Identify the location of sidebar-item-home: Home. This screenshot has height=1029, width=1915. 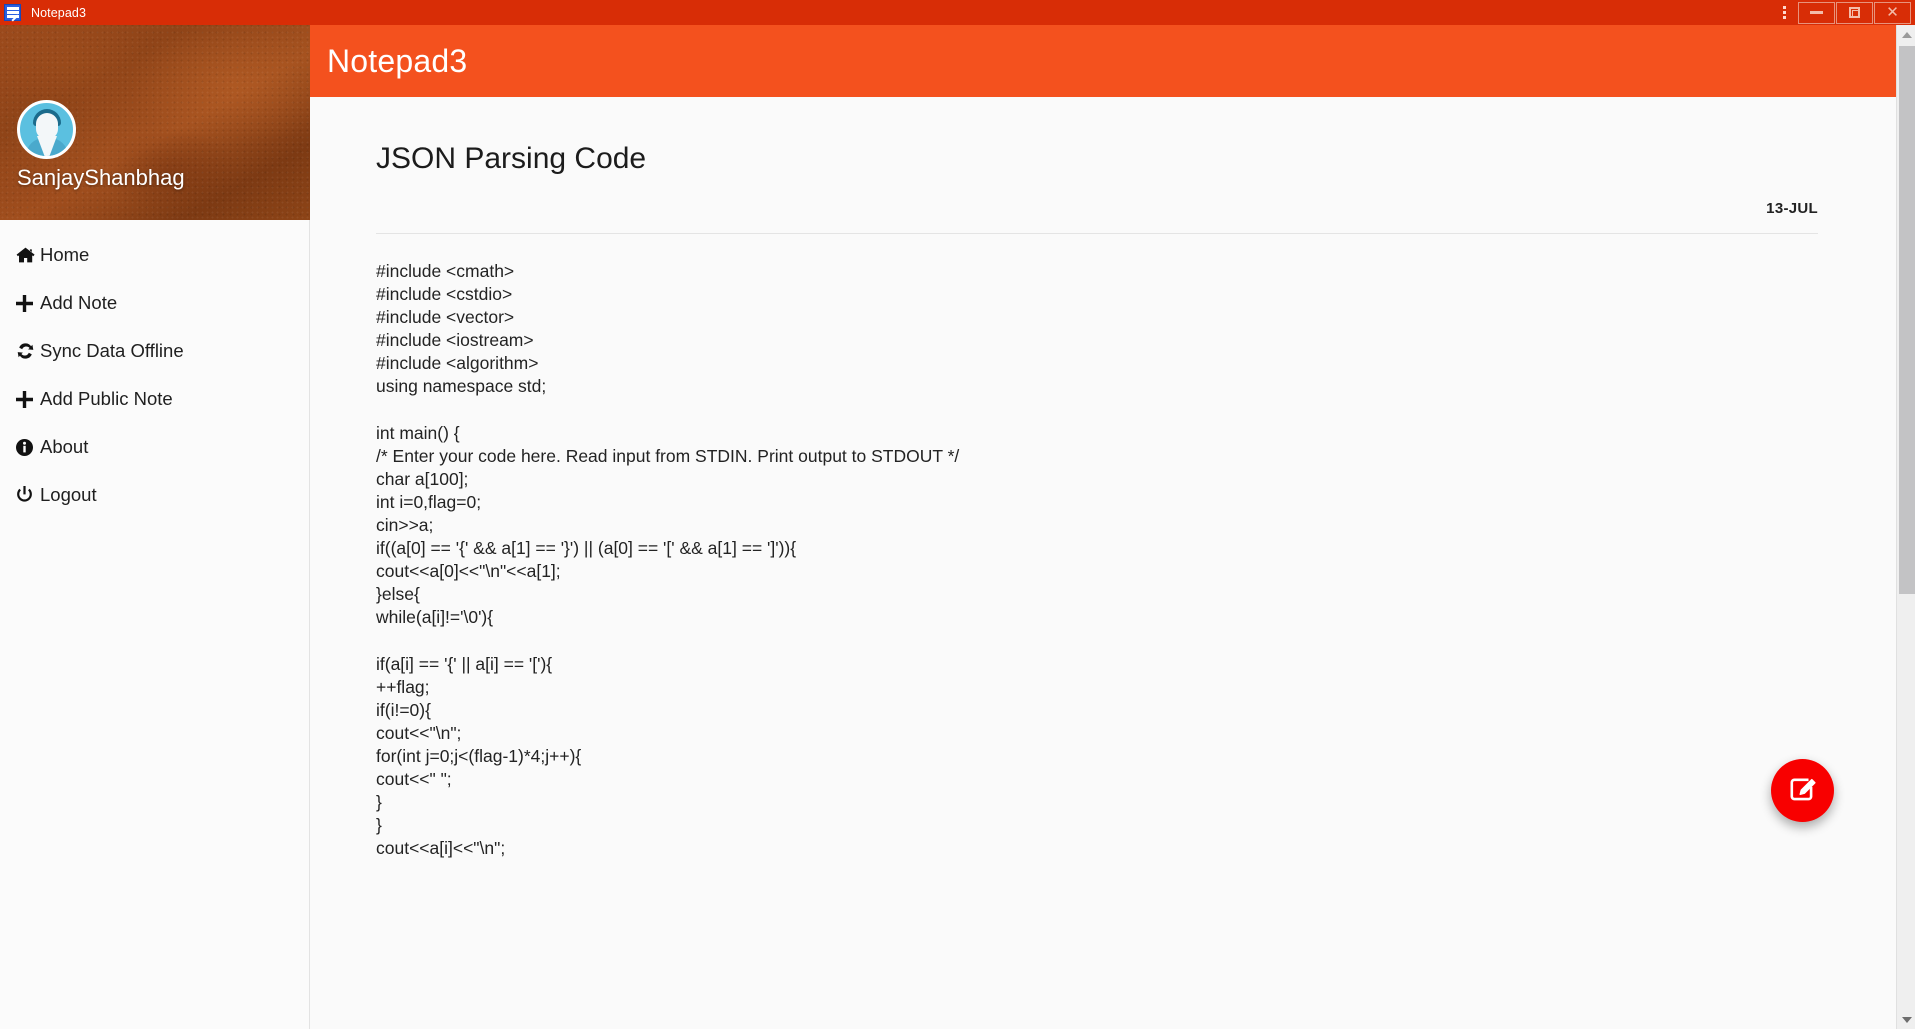
(154, 255).